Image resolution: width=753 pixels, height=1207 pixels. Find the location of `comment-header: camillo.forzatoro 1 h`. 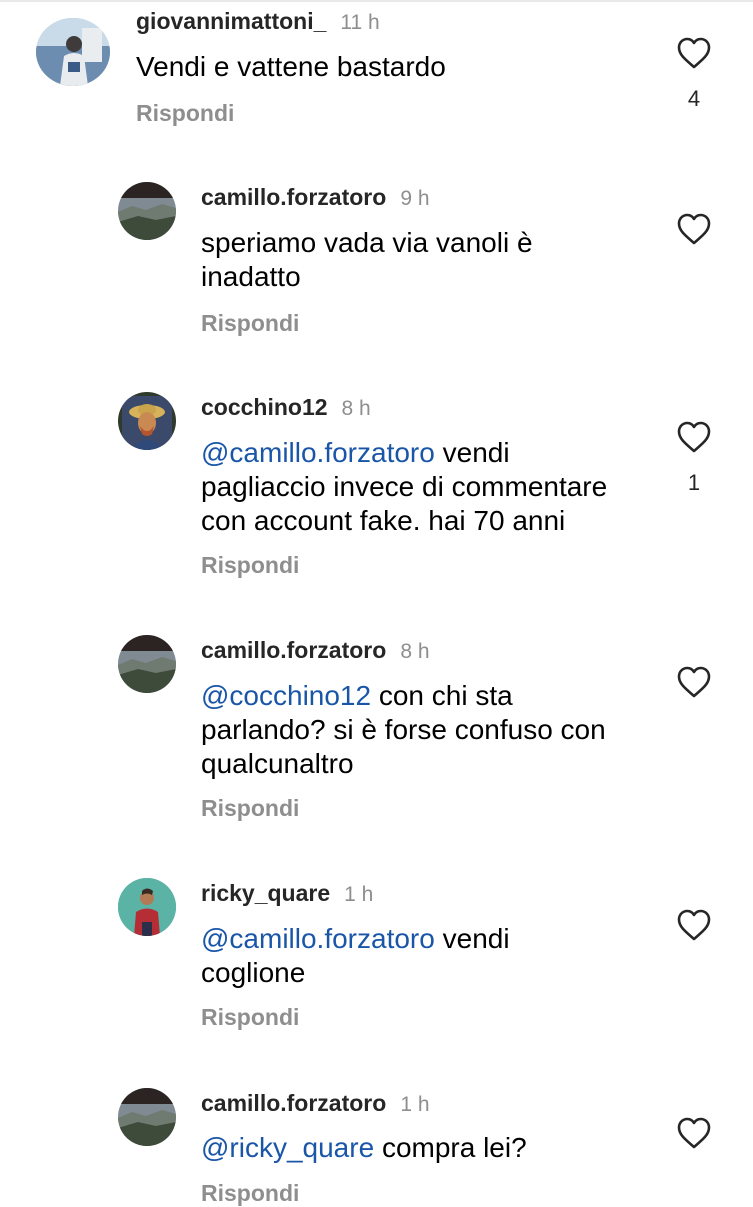

comment-header: camillo.forzatoro 1 h is located at coordinates (315, 1103).